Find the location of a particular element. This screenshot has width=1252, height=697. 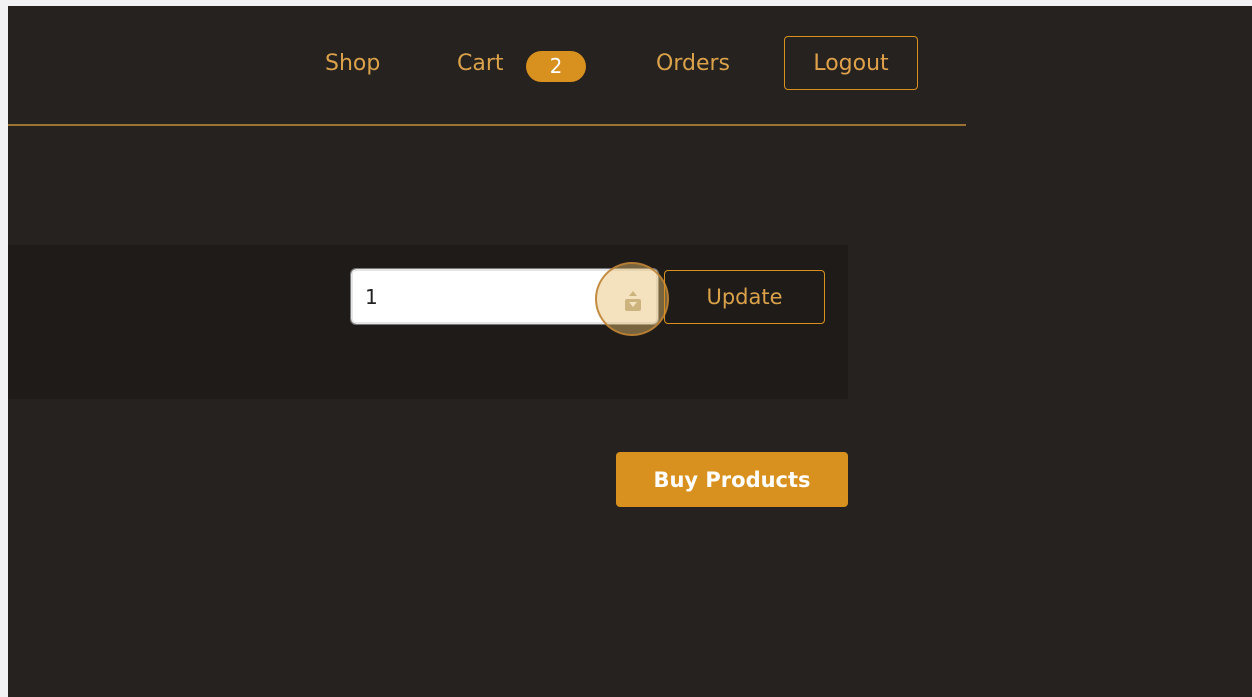

logout-button: Logout is located at coordinates (851, 63).